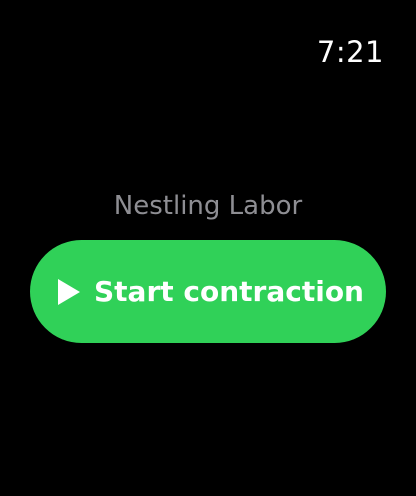  What do you see at coordinates (208, 206) in the screenshot?
I see `app-title: Nestling Labor` at bounding box center [208, 206].